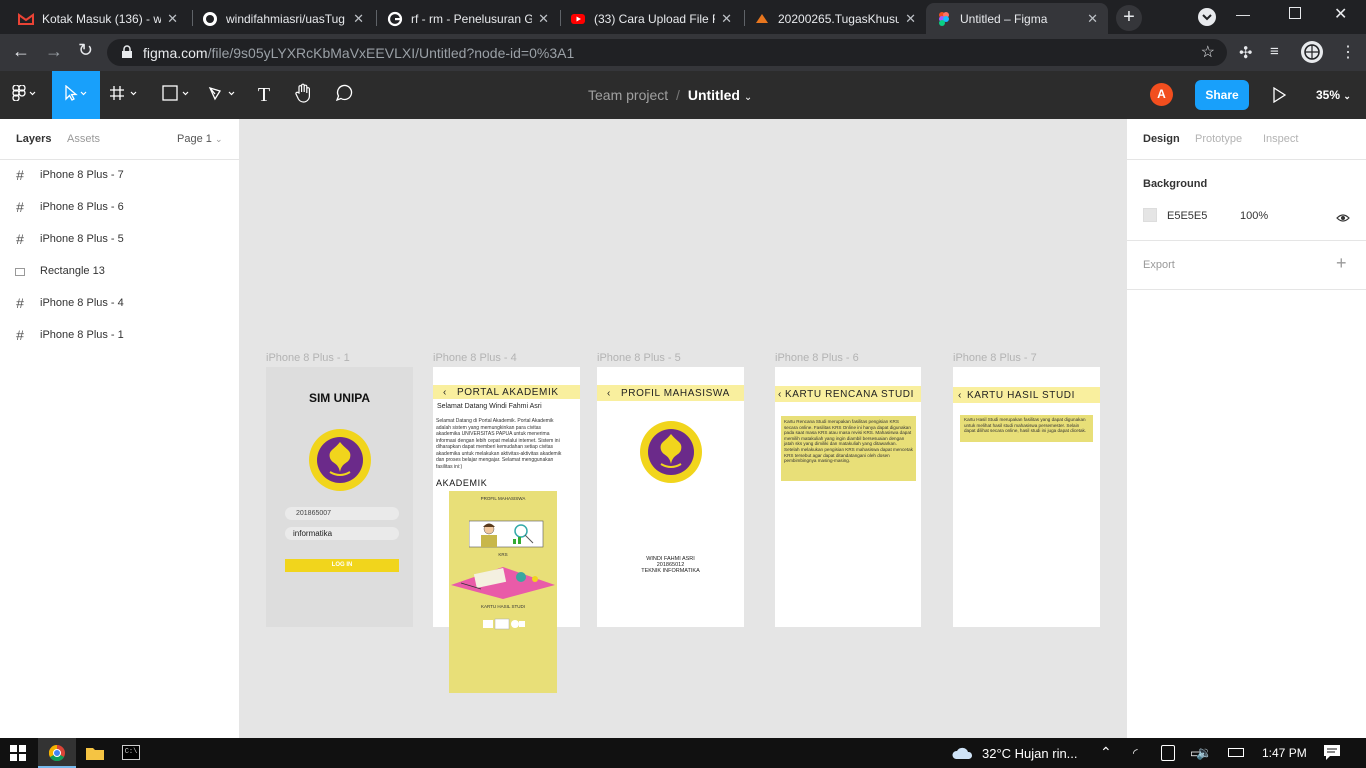  What do you see at coordinates (714, 95) in the screenshot?
I see `file-name: Untitled` at bounding box center [714, 95].